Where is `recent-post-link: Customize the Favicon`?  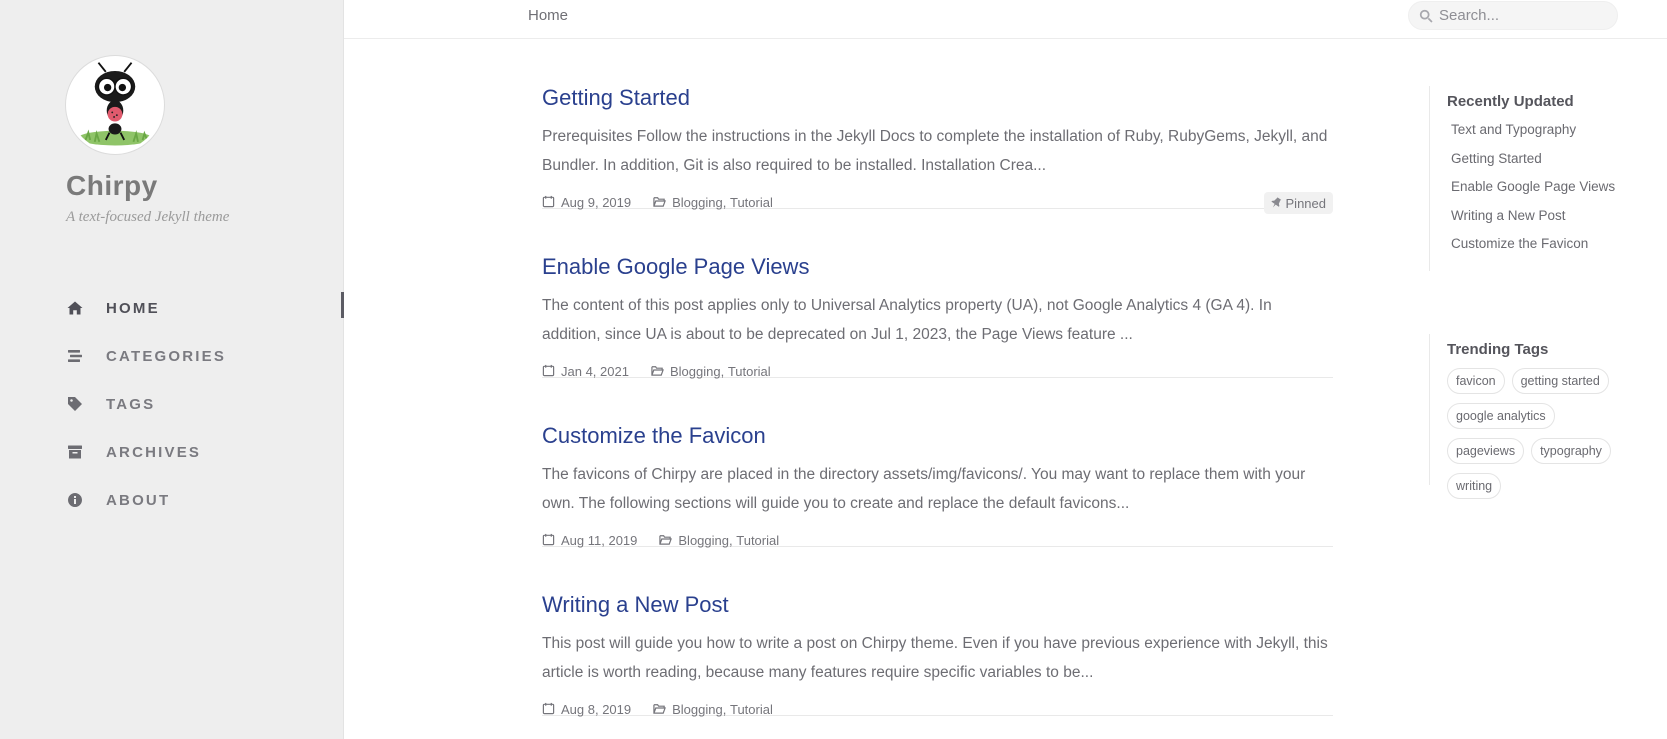
recent-post-link: Customize the Favicon is located at coordinates (1540, 248).